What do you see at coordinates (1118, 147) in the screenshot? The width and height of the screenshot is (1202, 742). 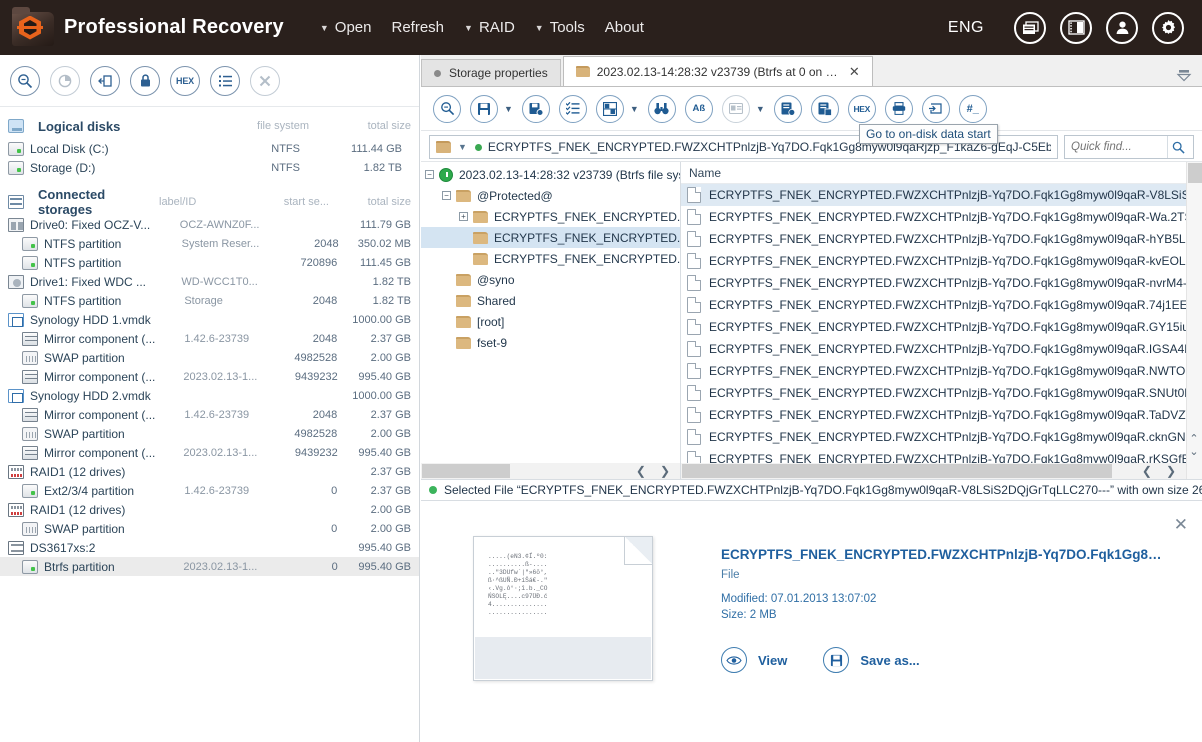 I see `search-input` at bounding box center [1118, 147].